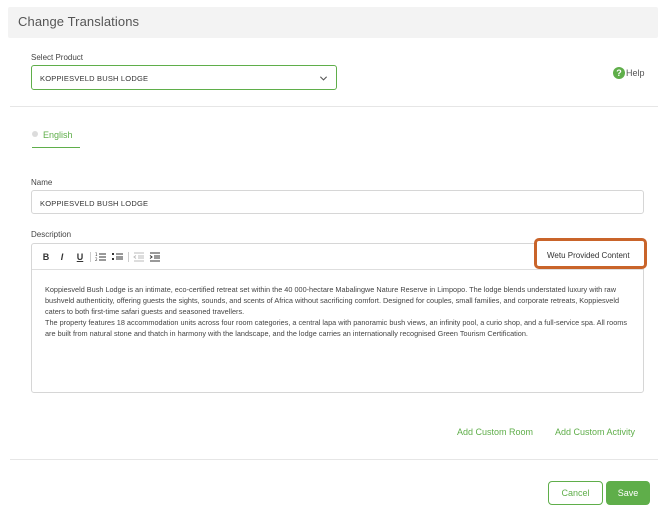 This screenshot has width=670, height=523. Describe the element at coordinates (139, 257) in the screenshot. I see `outdent-icon` at that location.